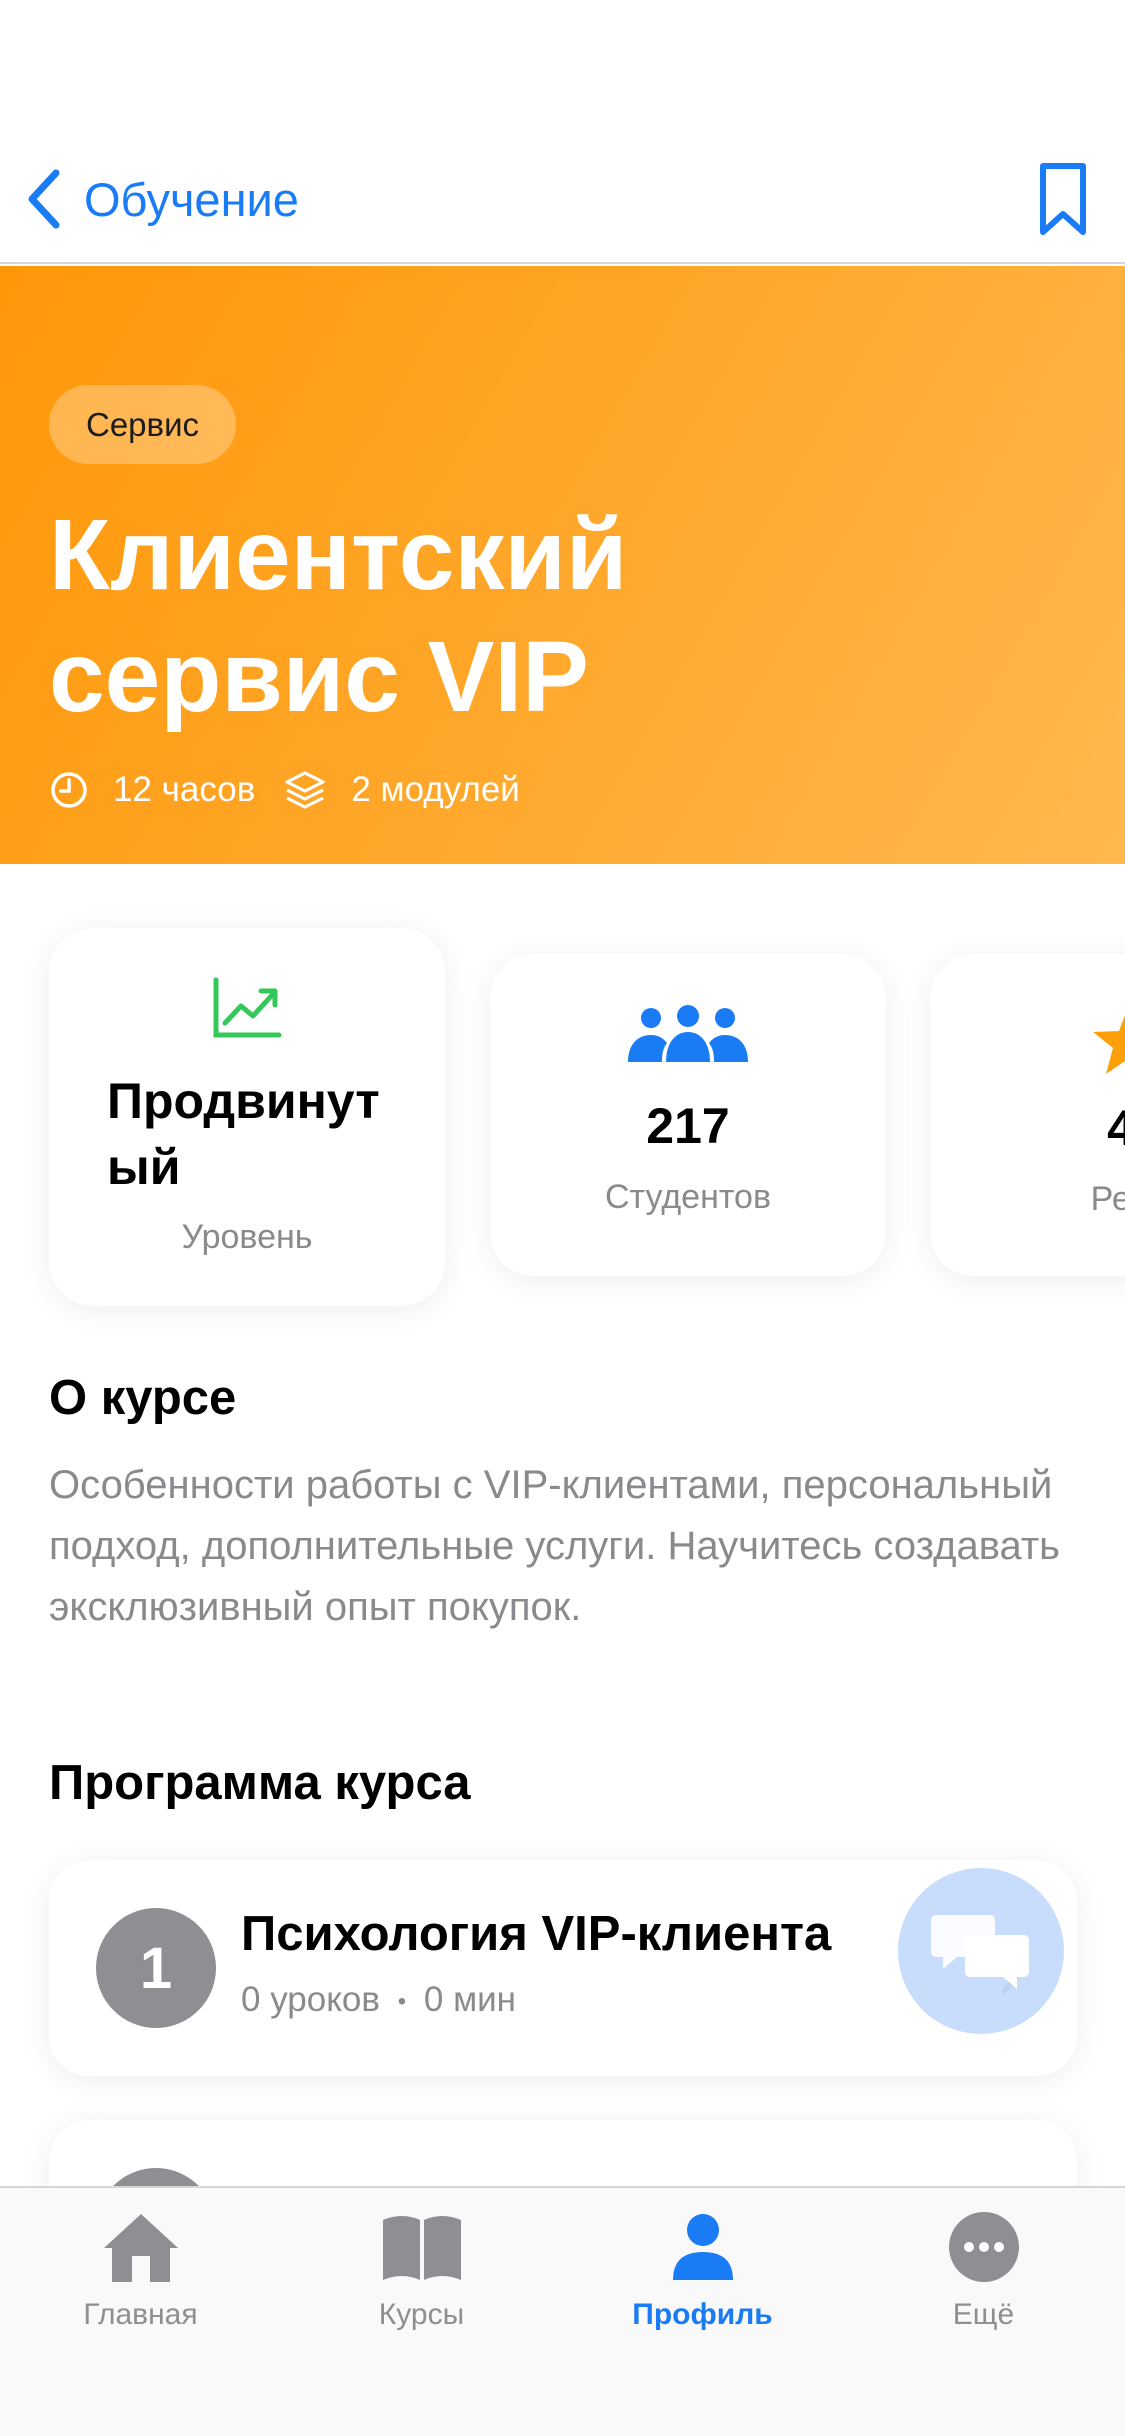  Describe the element at coordinates (69, 790) in the screenshot. I see `clock-icon` at that location.